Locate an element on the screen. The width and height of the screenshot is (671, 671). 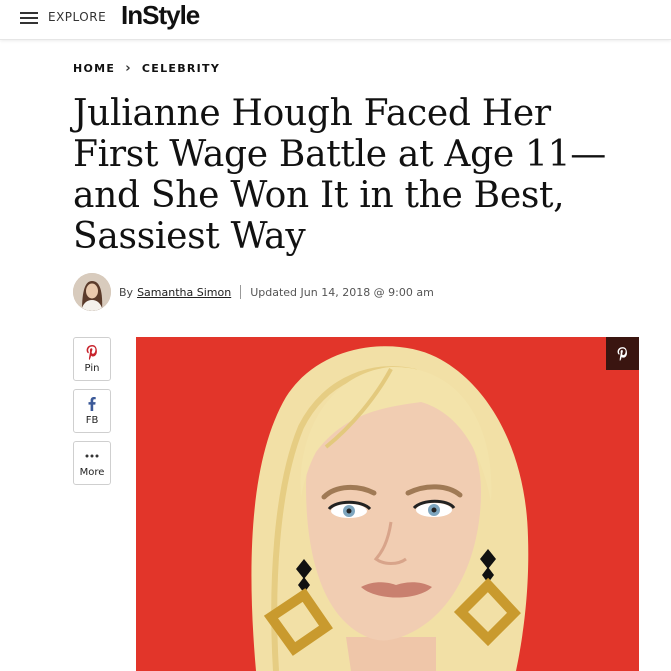
breadcrumb-home-link: HOME is located at coordinates (94, 68).